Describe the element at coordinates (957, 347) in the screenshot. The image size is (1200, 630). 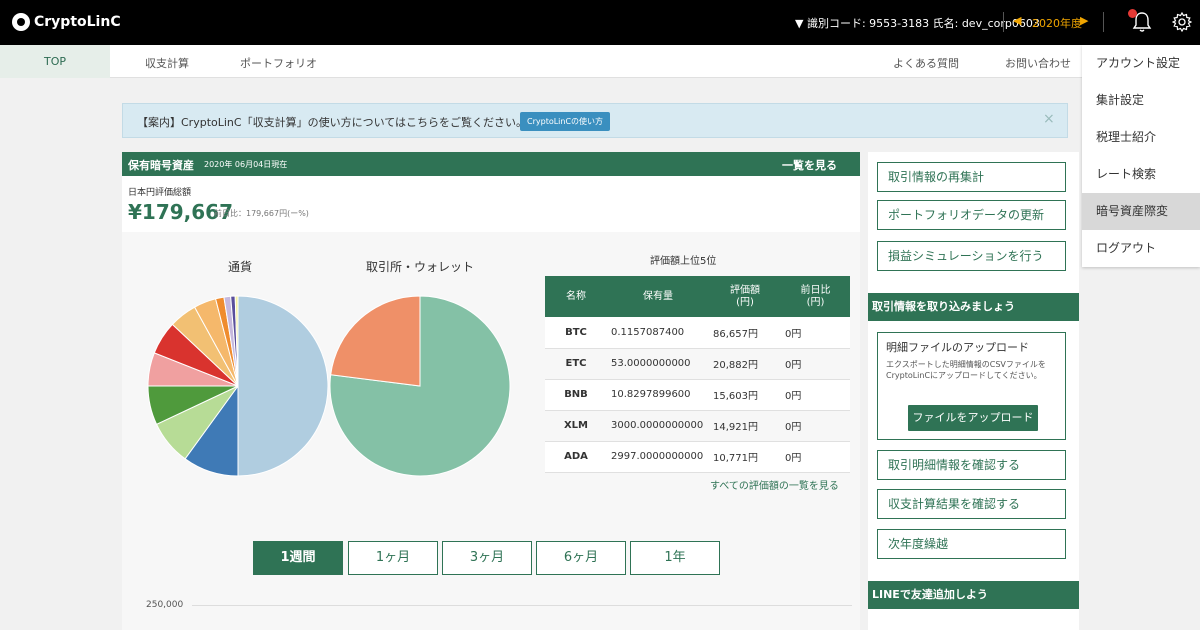
I see `upload-title: 明細ファイルのアップロード` at that location.